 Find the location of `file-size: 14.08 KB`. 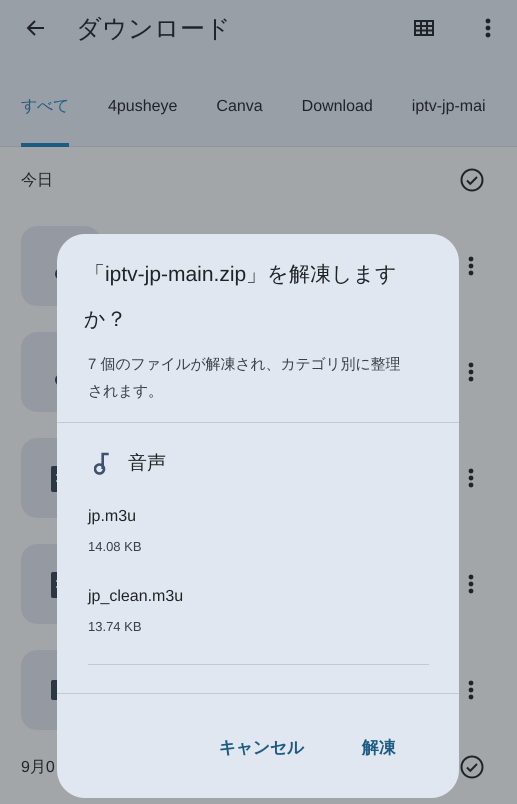

file-size: 14.08 KB is located at coordinates (115, 547).